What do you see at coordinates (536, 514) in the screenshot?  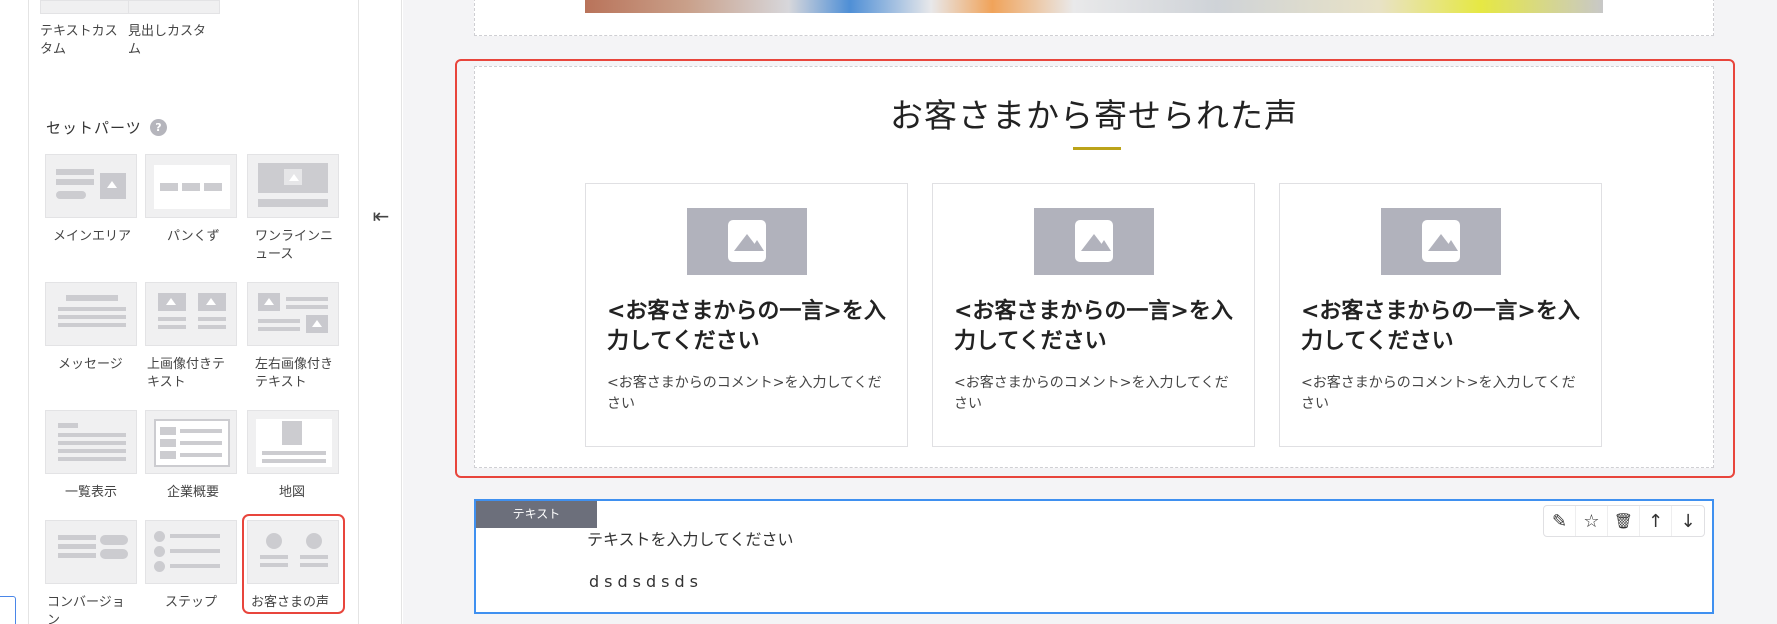 I see `block-type-tag: テキスト` at bounding box center [536, 514].